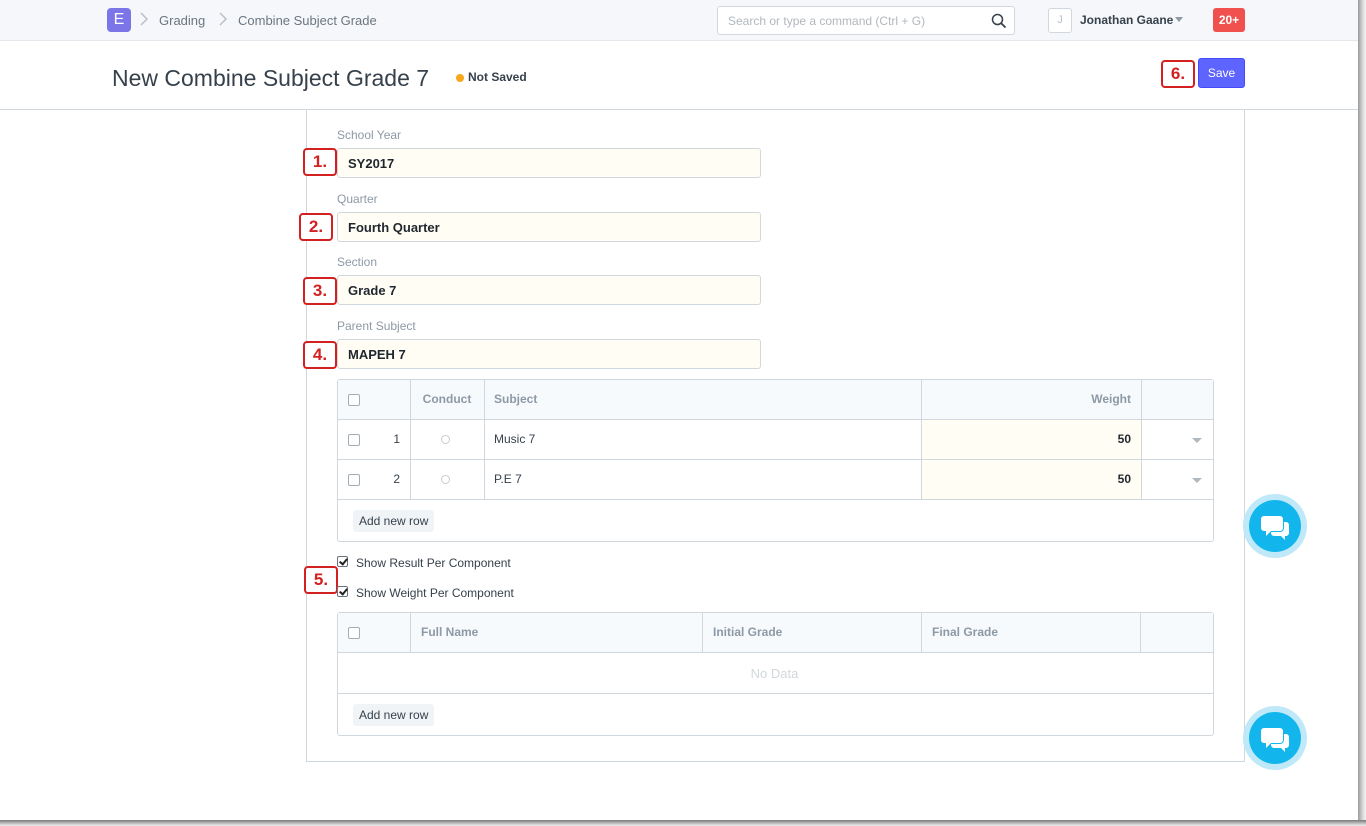  Describe the element at coordinates (307, 20) in the screenshot. I see `breadcrumb-combine-subject-grade: Combine Subject Grade` at that location.